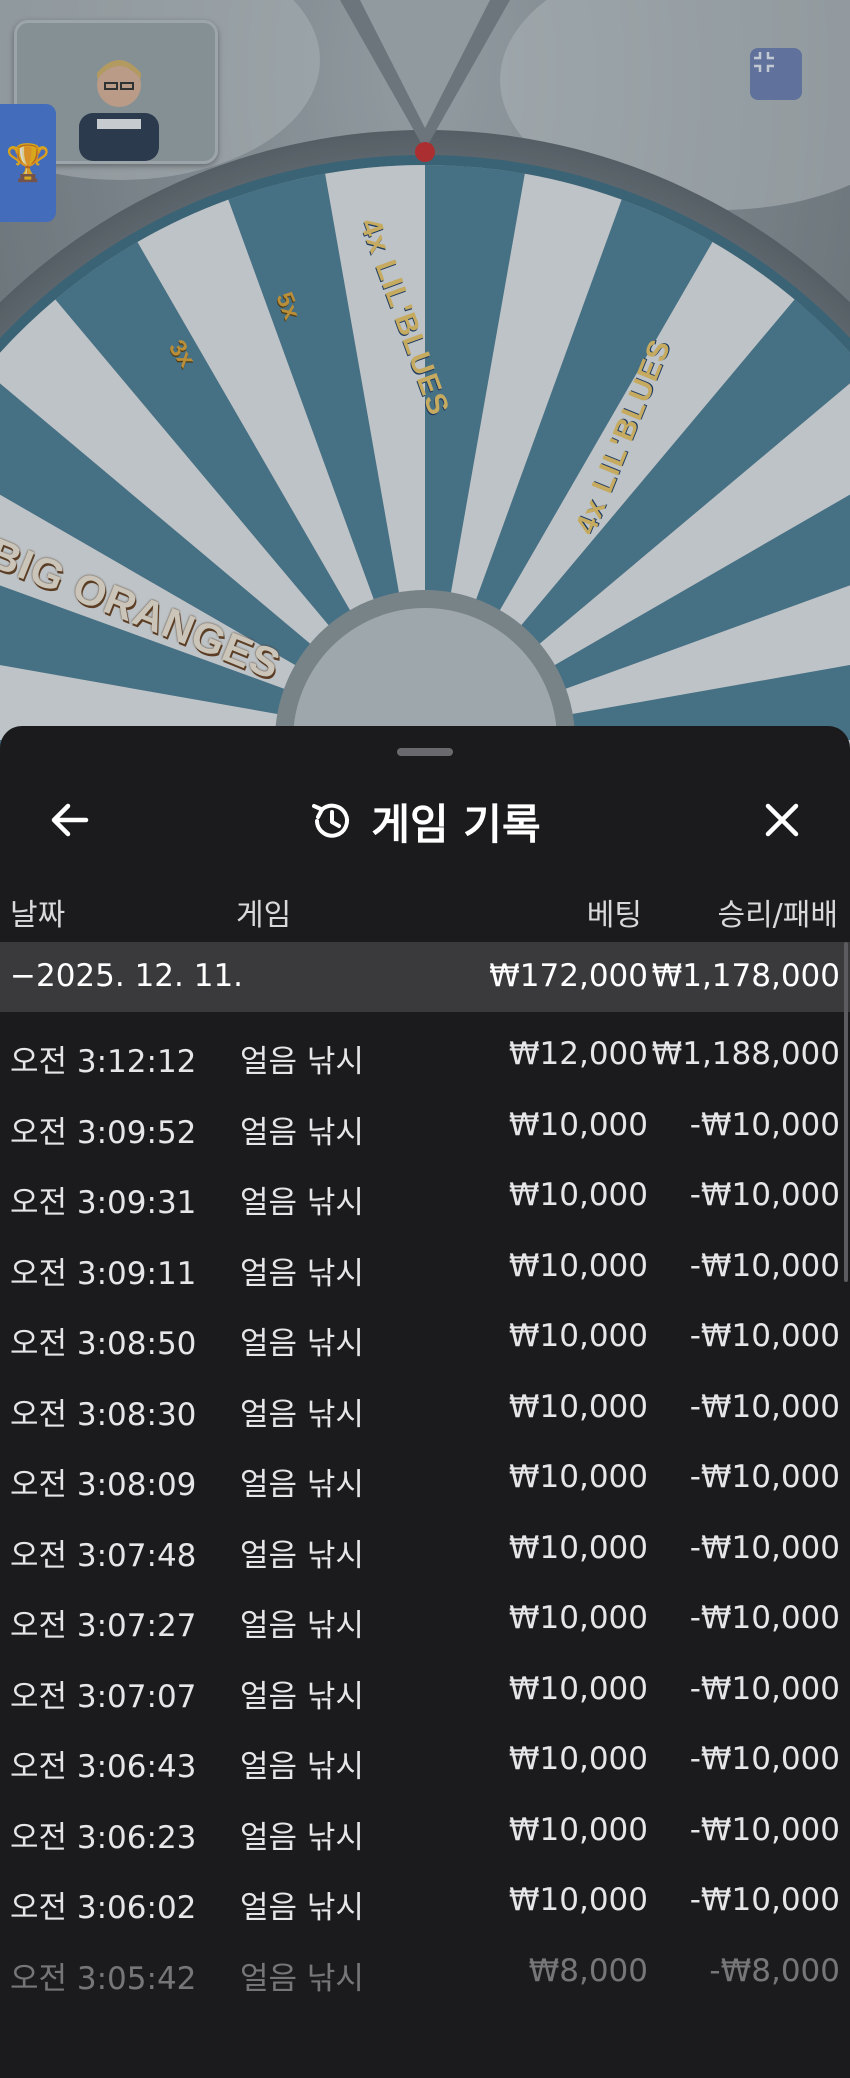  What do you see at coordinates (614, 915) in the screenshot?
I see `column-header-bet: 베팅` at bounding box center [614, 915].